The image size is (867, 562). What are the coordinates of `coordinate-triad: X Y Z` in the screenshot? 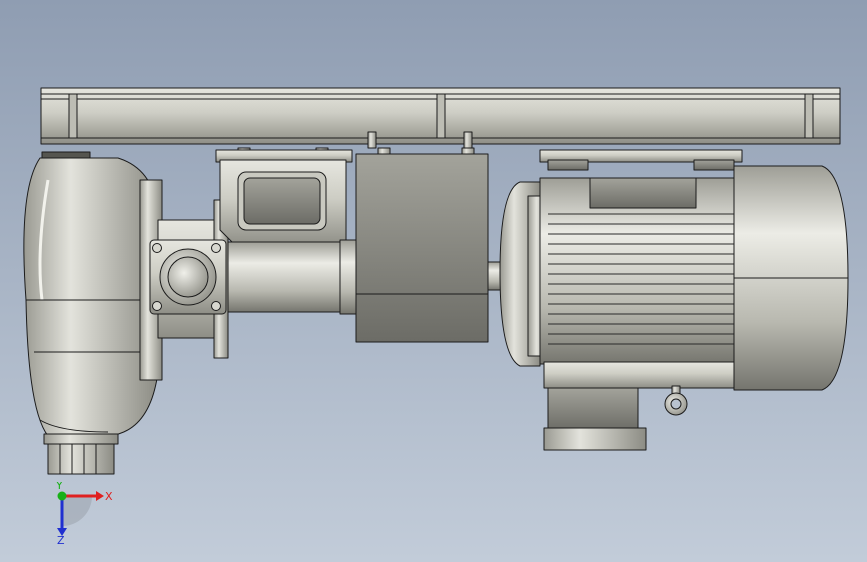 It's located at (84, 514).